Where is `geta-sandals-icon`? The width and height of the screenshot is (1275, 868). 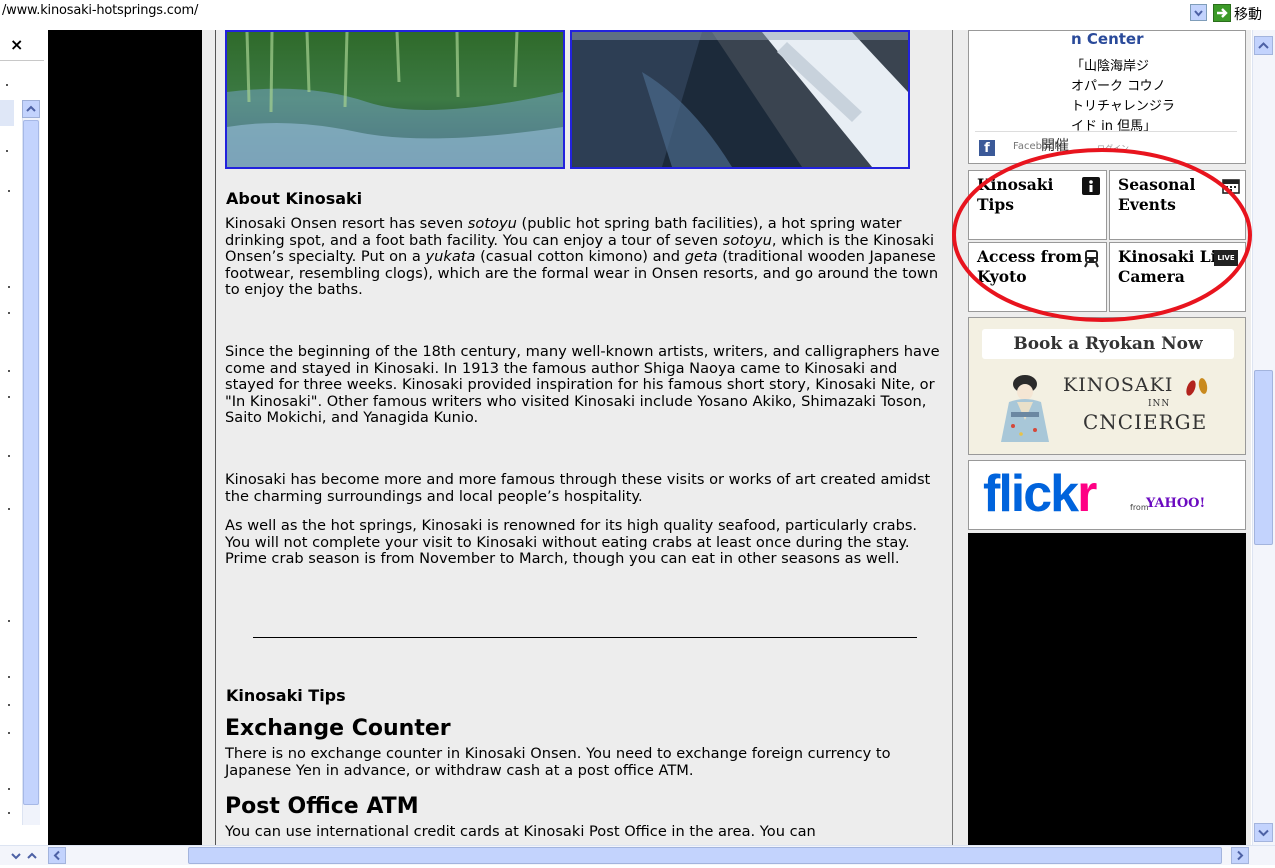
geta-sandals-icon is located at coordinates (1197, 388).